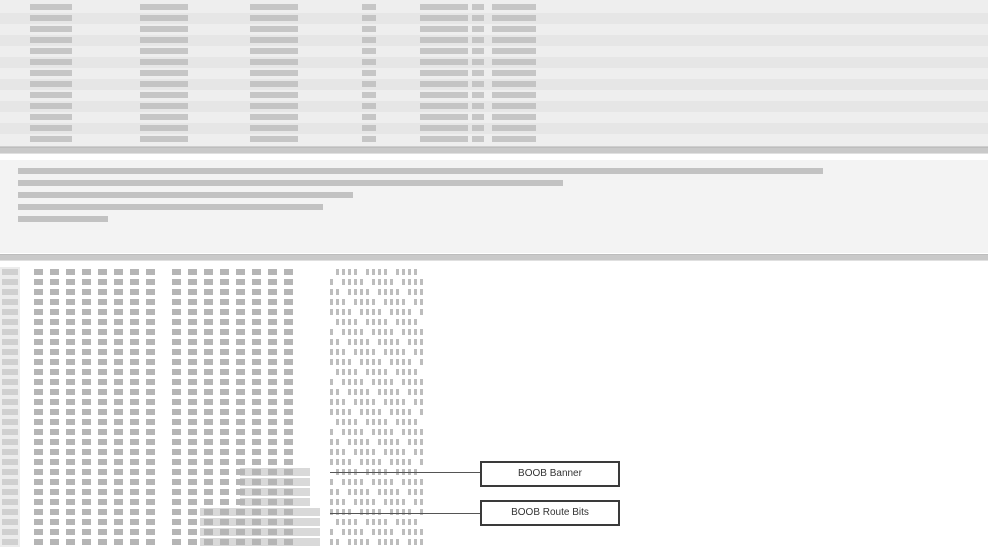 The width and height of the screenshot is (988, 553). Describe the element at coordinates (550, 474) in the screenshot. I see `callout-label-banner: BOOB Banner` at that location.